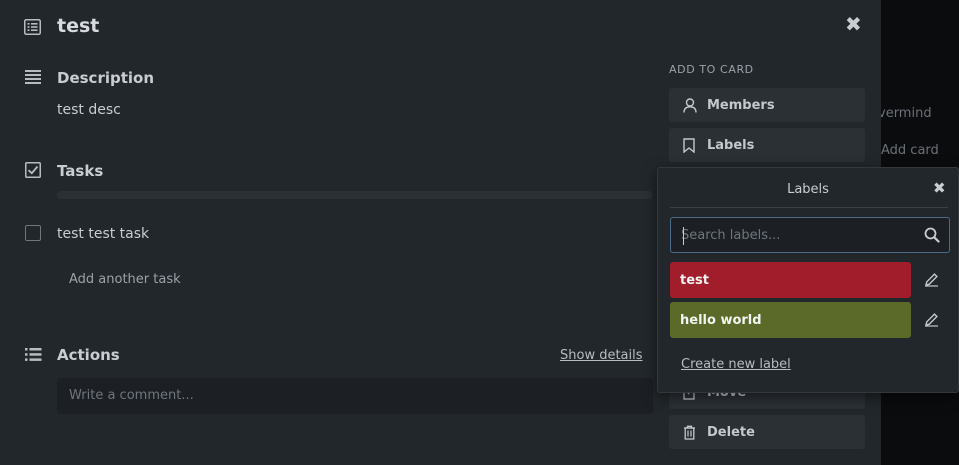  What do you see at coordinates (731, 145) in the screenshot?
I see `labels-label: Labels` at bounding box center [731, 145].